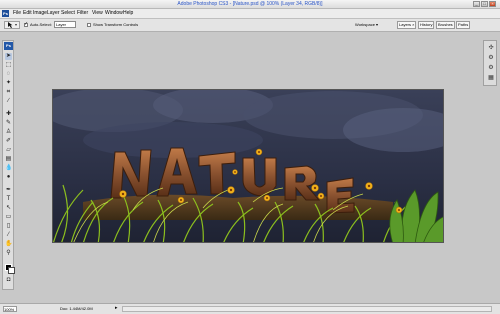  I want to click on gradient-tool-icon: ▤, so click(8, 159).